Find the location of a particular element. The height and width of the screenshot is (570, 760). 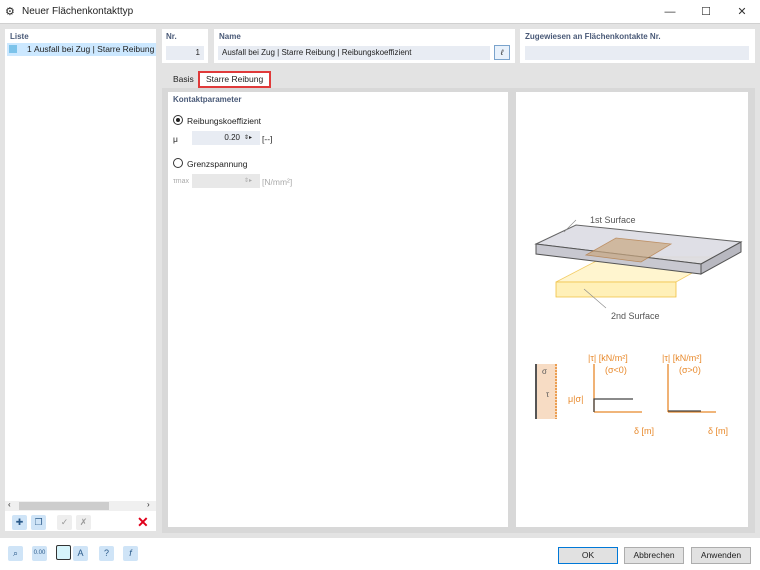

params-header: Kontaktparameter is located at coordinates (207, 99).